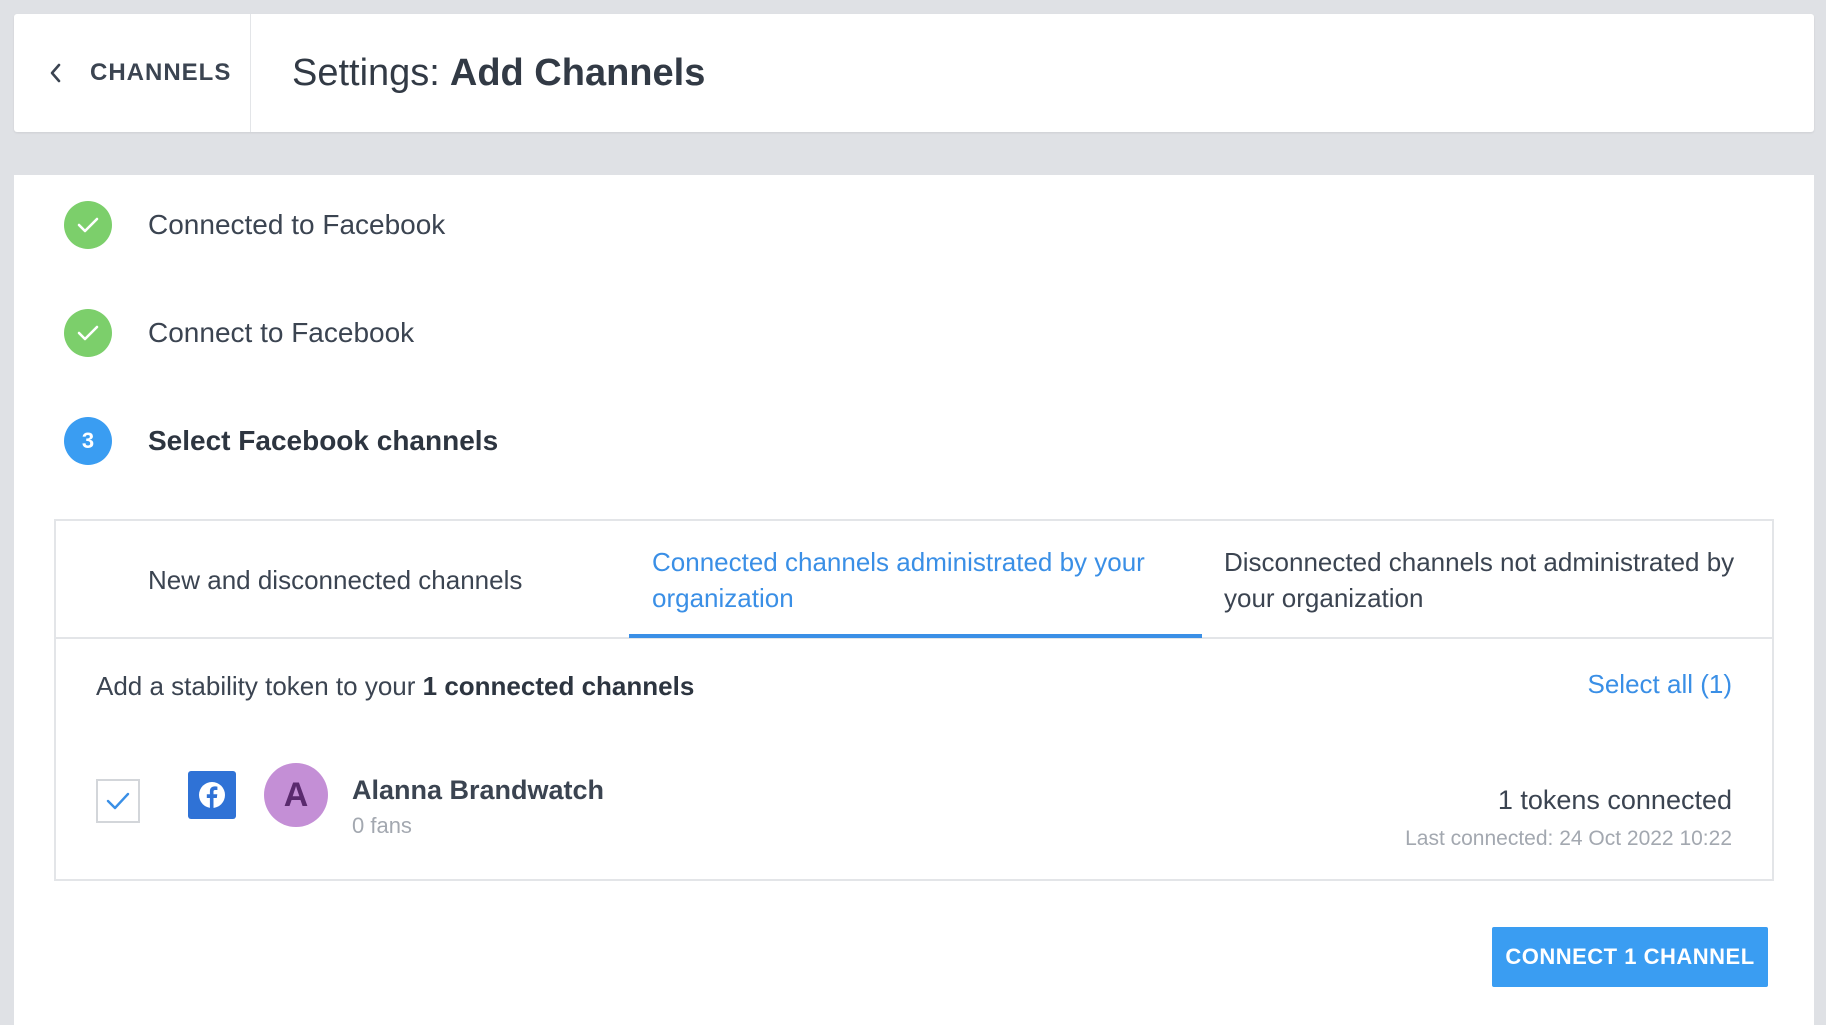 This screenshot has width=1826, height=1025. What do you see at coordinates (323, 440) in the screenshot?
I see `step-3-label: Select Facebook channels` at bounding box center [323, 440].